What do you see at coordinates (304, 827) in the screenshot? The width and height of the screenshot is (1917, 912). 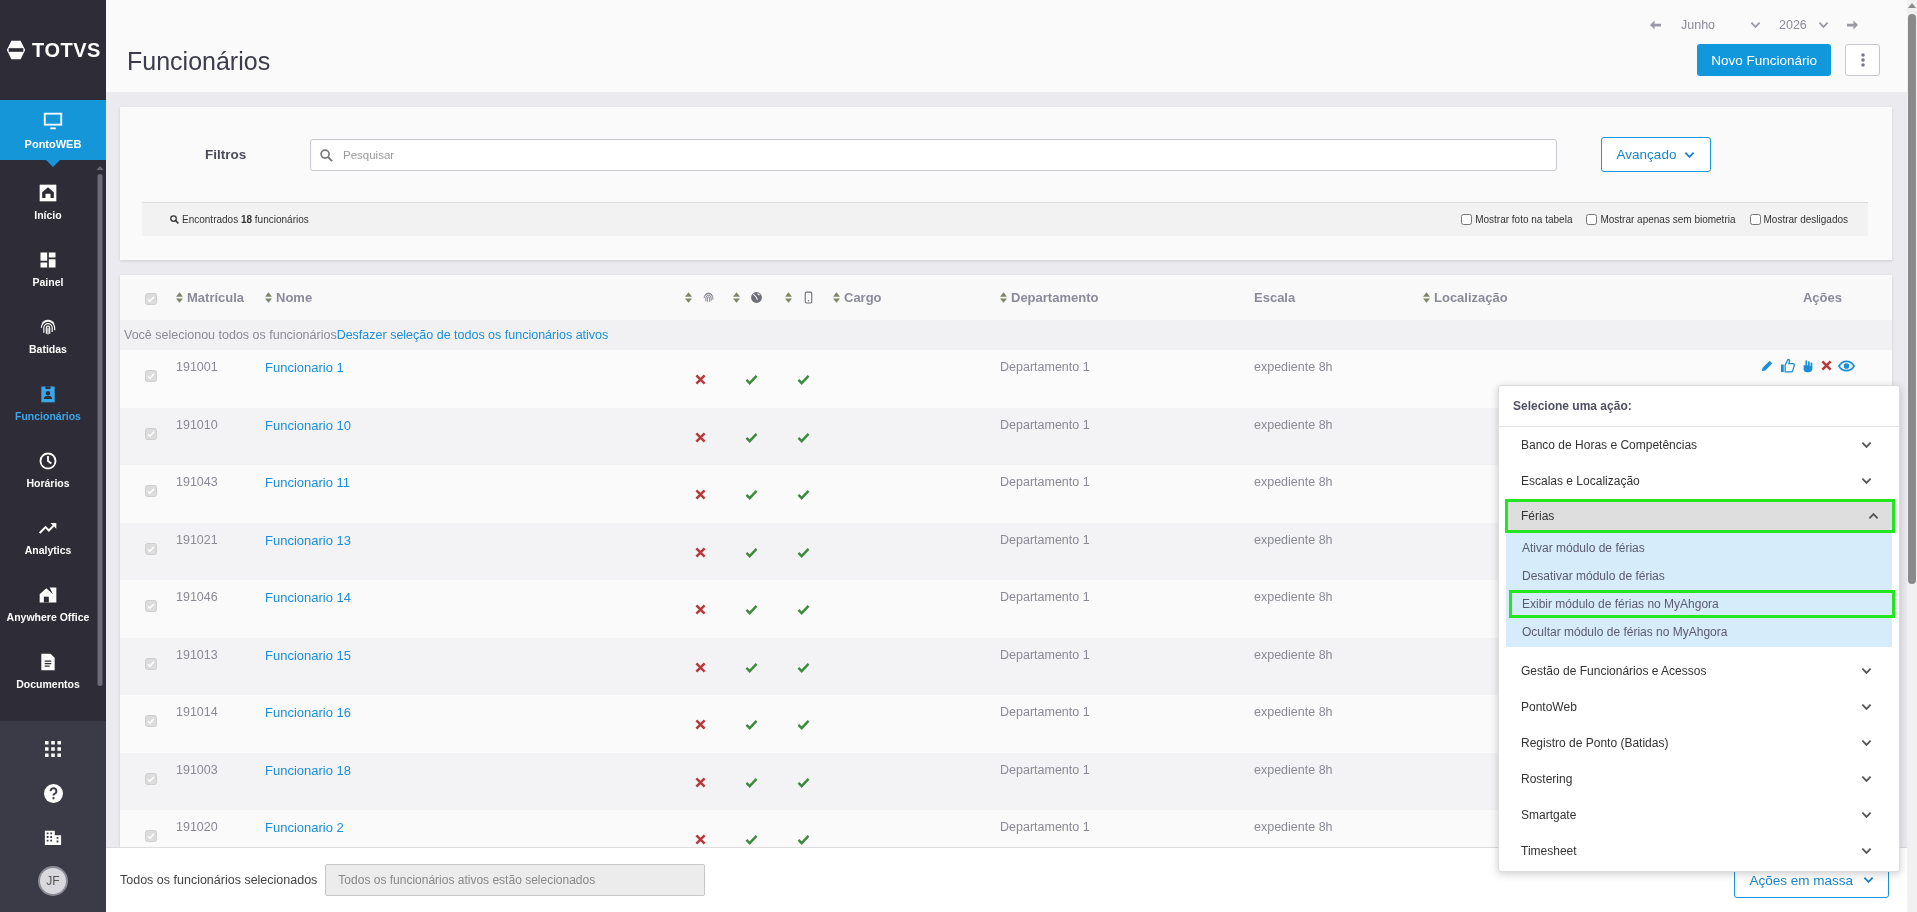 I see `employee-link: Funcionario 2` at bounding box center [304, 827].